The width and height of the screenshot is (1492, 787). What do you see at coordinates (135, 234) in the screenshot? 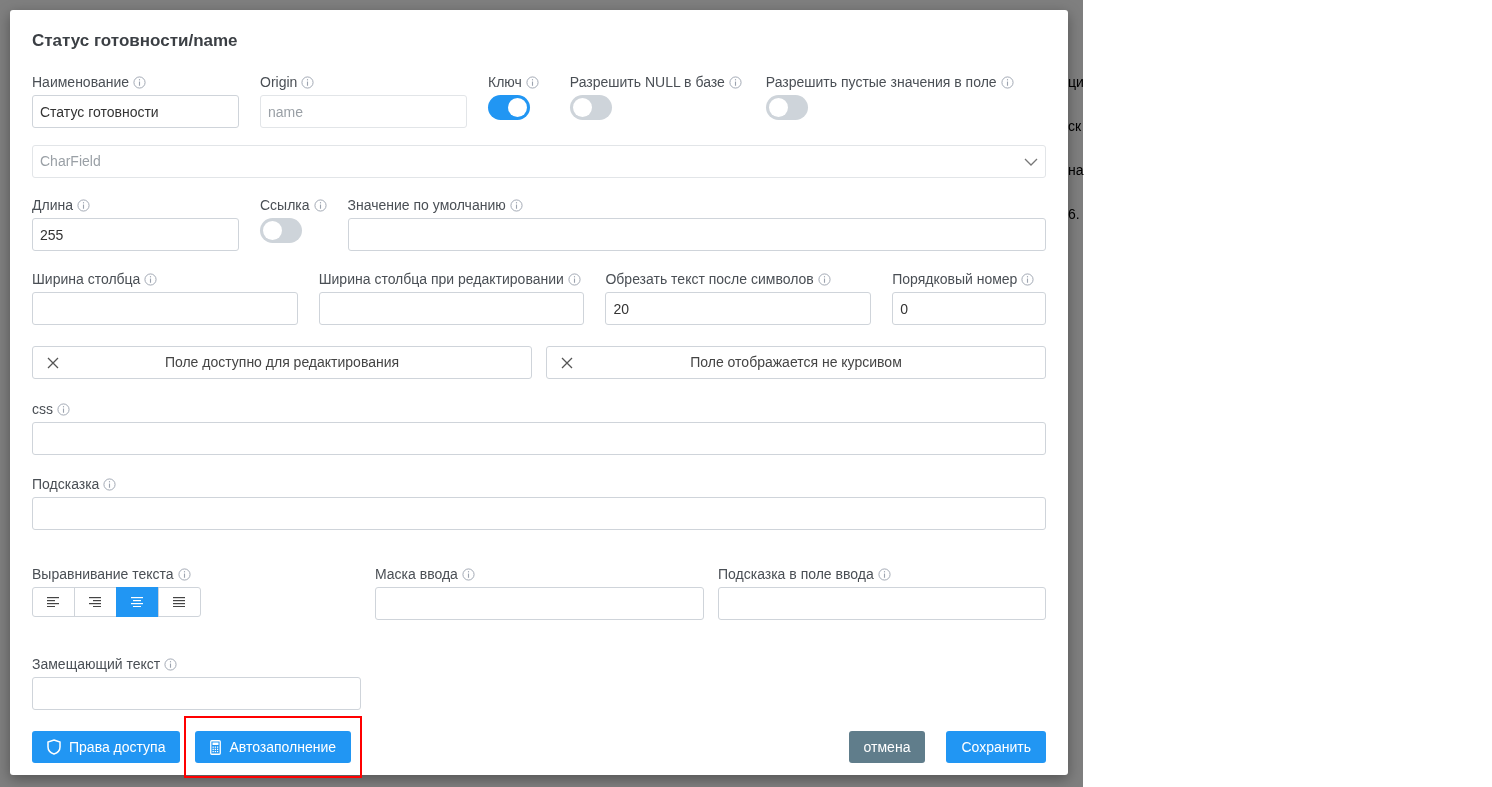
I see `input-field: 255` at bounding box center [135, 234].